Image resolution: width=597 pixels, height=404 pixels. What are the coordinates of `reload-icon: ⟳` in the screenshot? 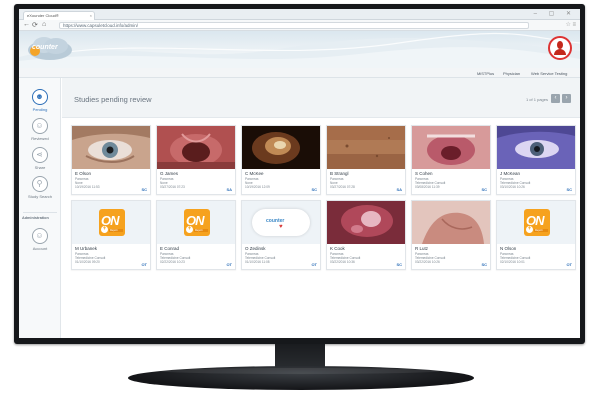 It's located at (35, 25).